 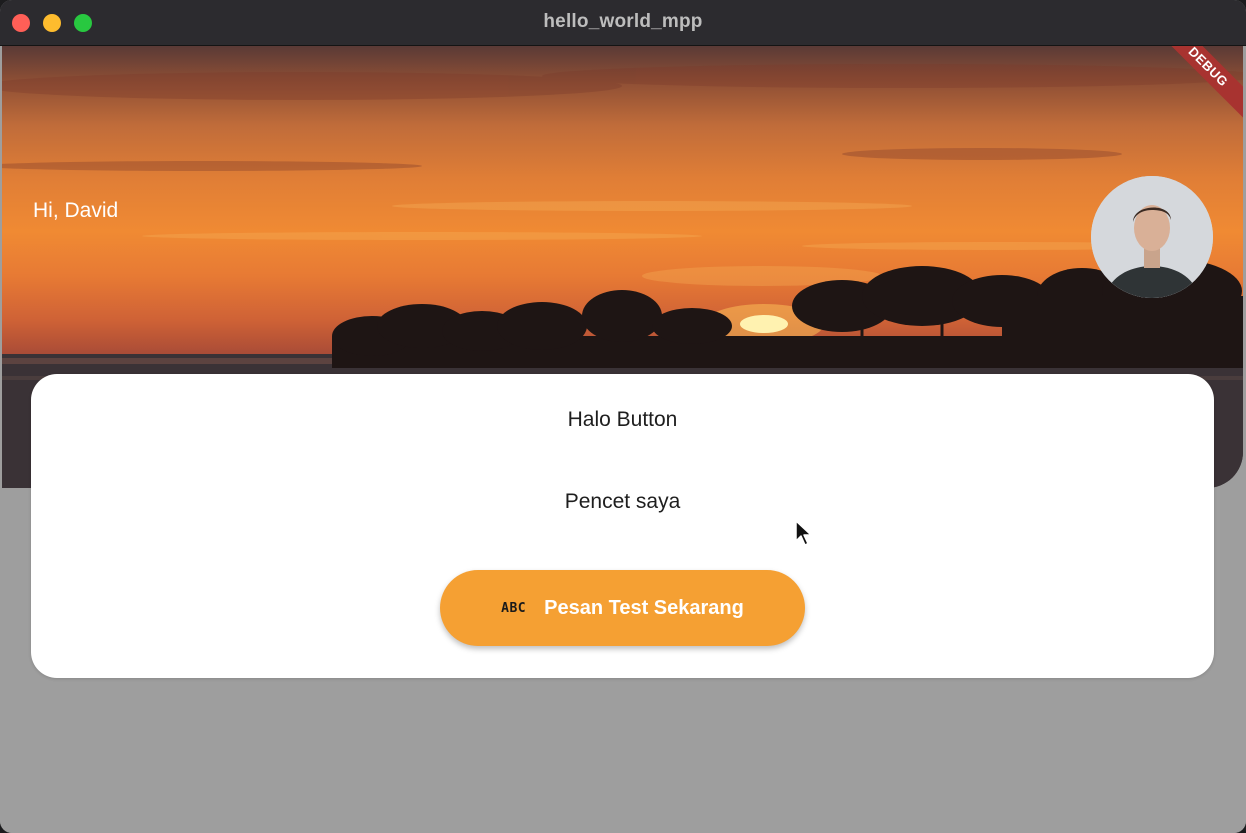 I want to click on greeting-text: Hi, David, so click(x=76, y=210).